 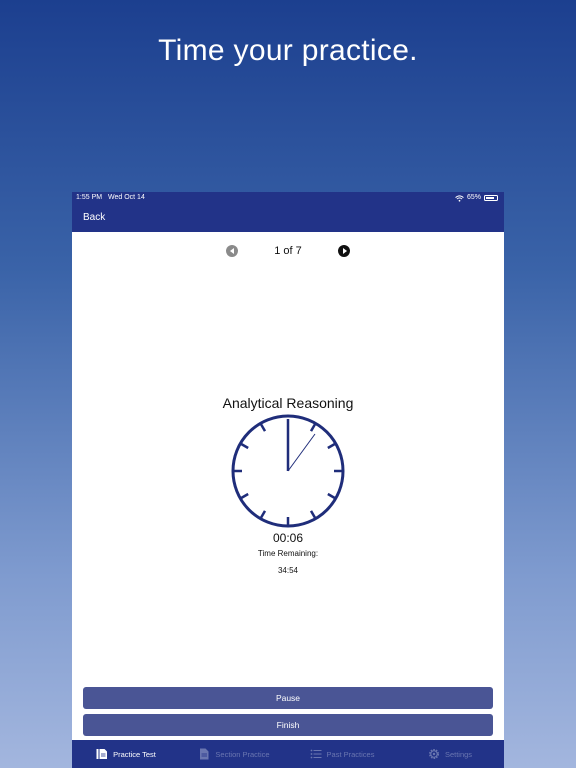 What do you see at coordinates (288, 212) in the screenshot?
I see `nav-header: 1:55 PM Wed Oct 14 65% Back` at bounding box center [288, 212].